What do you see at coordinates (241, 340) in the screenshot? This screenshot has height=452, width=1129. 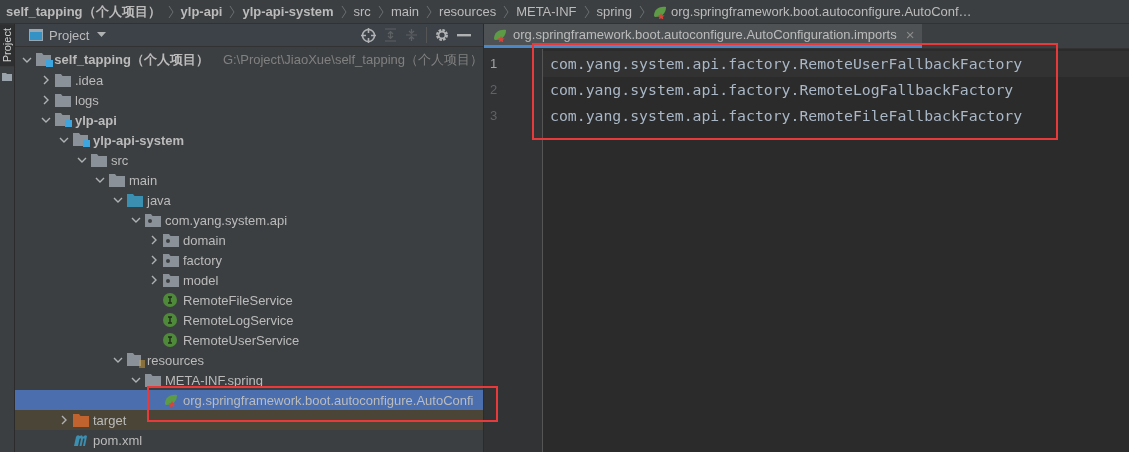 I see `item-label: RemoteUserService` at bounding box center [241, 340].